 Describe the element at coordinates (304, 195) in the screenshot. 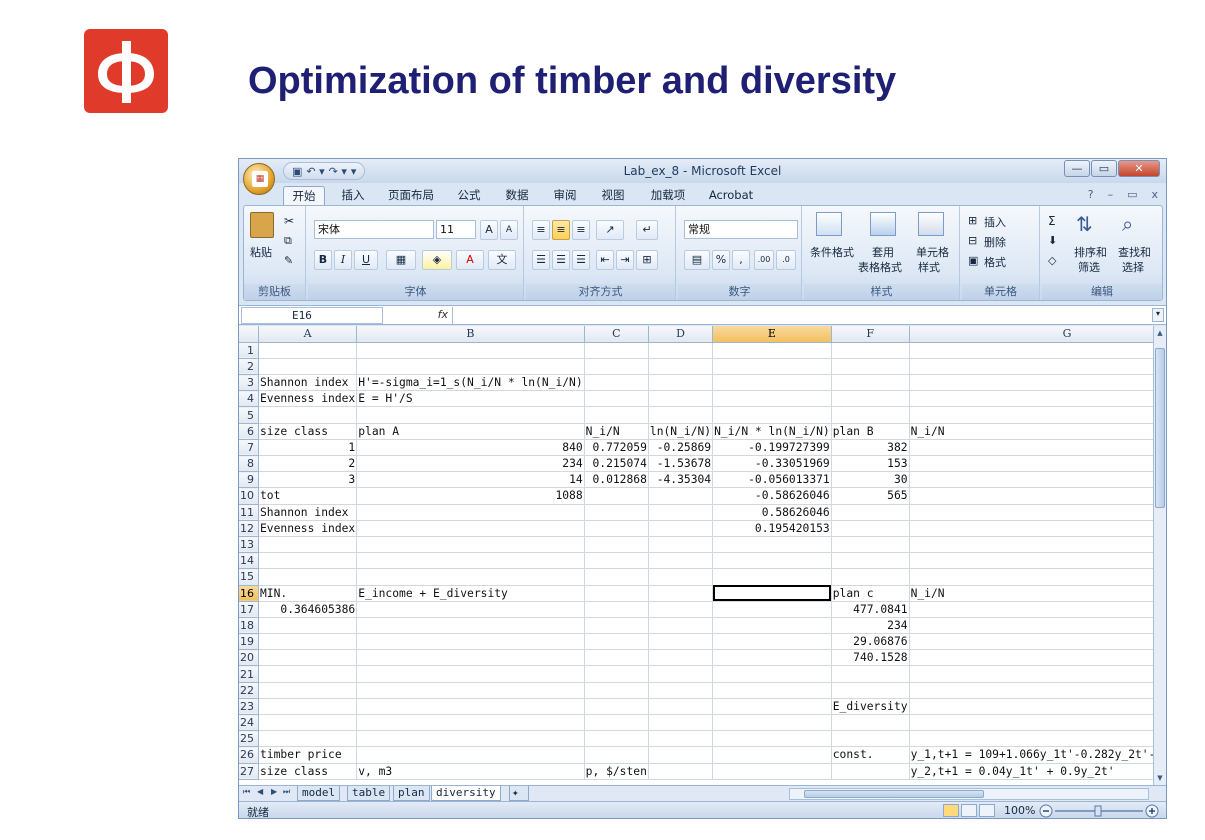

I see `tab-home: 开始` at that location.